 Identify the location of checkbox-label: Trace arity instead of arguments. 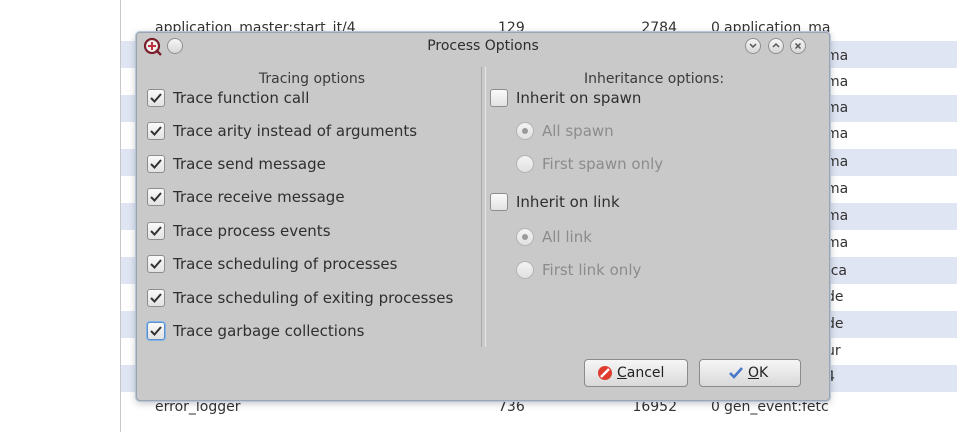
(295, 131).